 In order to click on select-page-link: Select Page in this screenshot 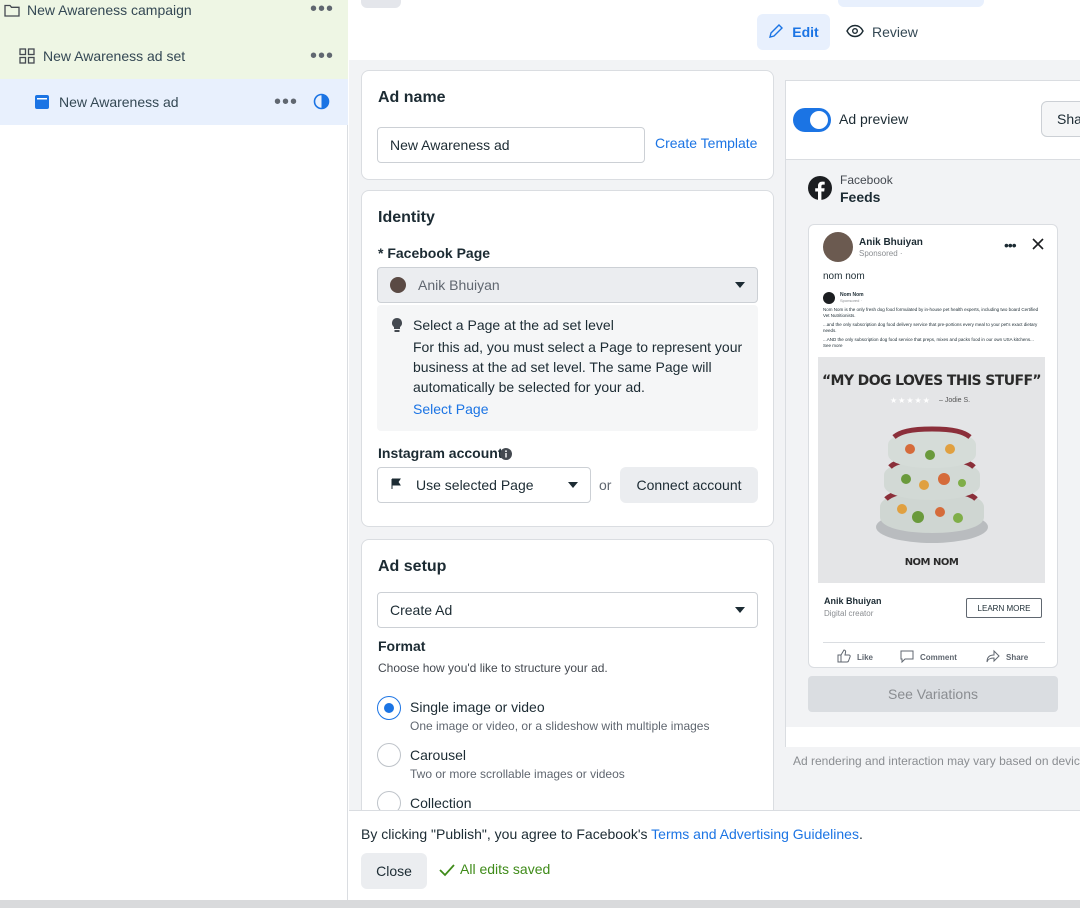, I will do `click(451, 409)`.